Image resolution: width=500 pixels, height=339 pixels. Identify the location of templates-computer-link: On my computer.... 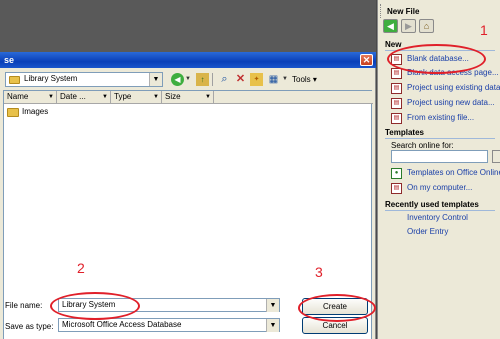
(439, 187).